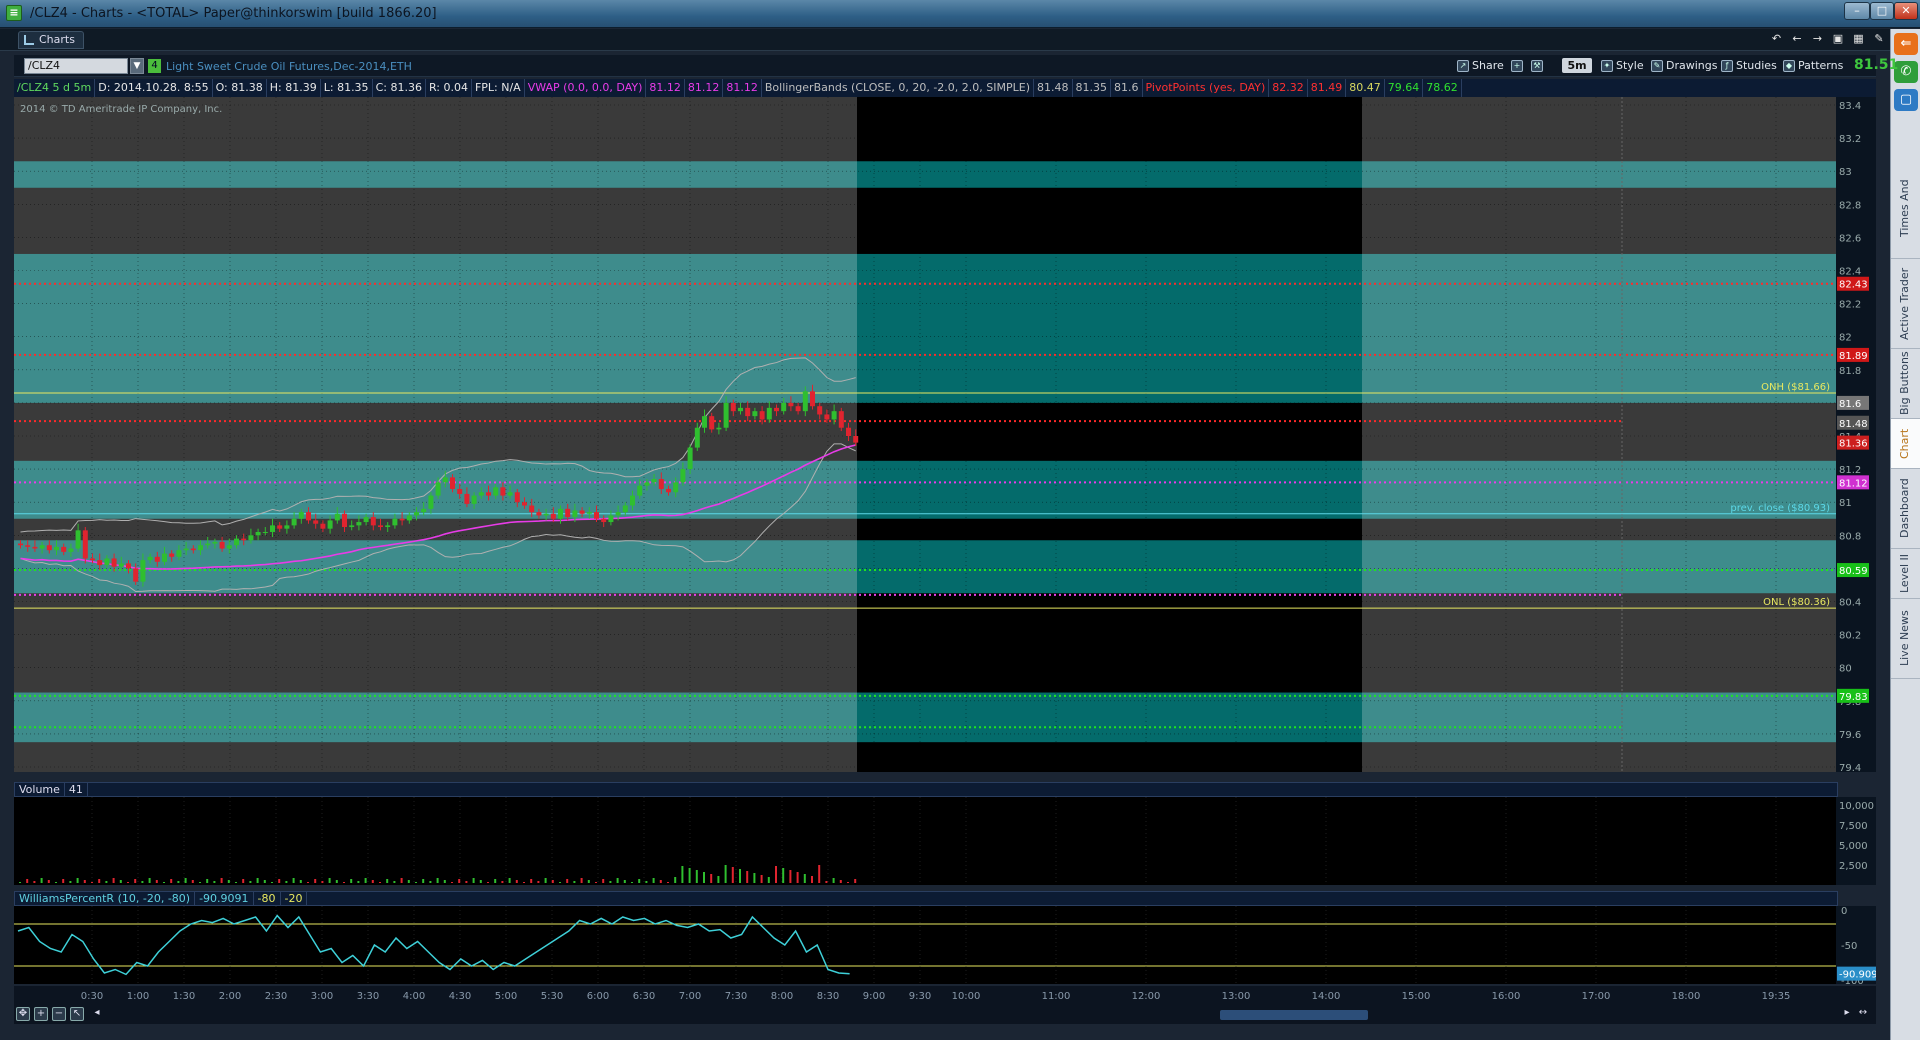  I want to click on chevron-down-icon: ▼, so click(137, 66).